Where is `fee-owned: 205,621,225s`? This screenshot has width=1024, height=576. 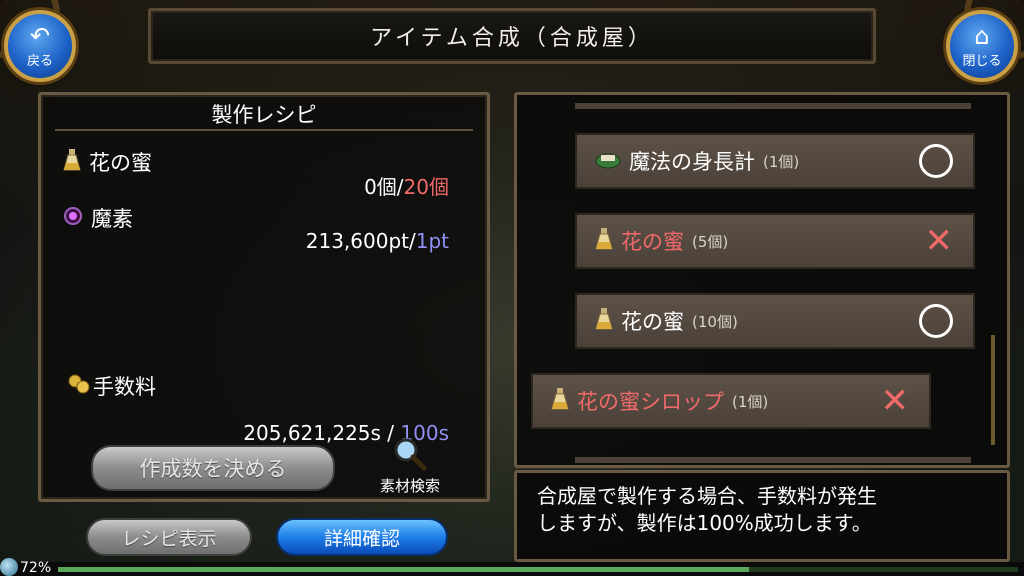
fee-owned: 205,621,225s is located at coordinates (312, 433).